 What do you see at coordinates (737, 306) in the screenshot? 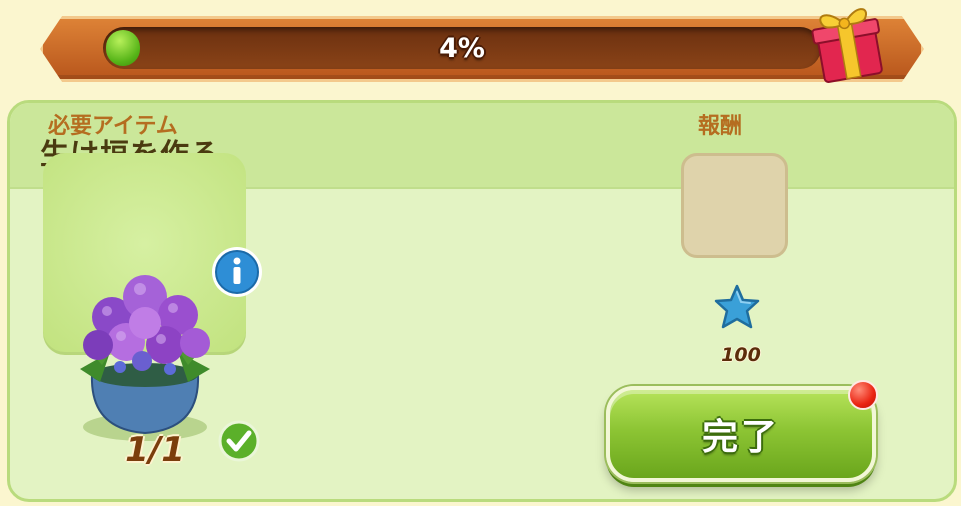
I see `blue-star-icon` at bounding box center [737, 306].